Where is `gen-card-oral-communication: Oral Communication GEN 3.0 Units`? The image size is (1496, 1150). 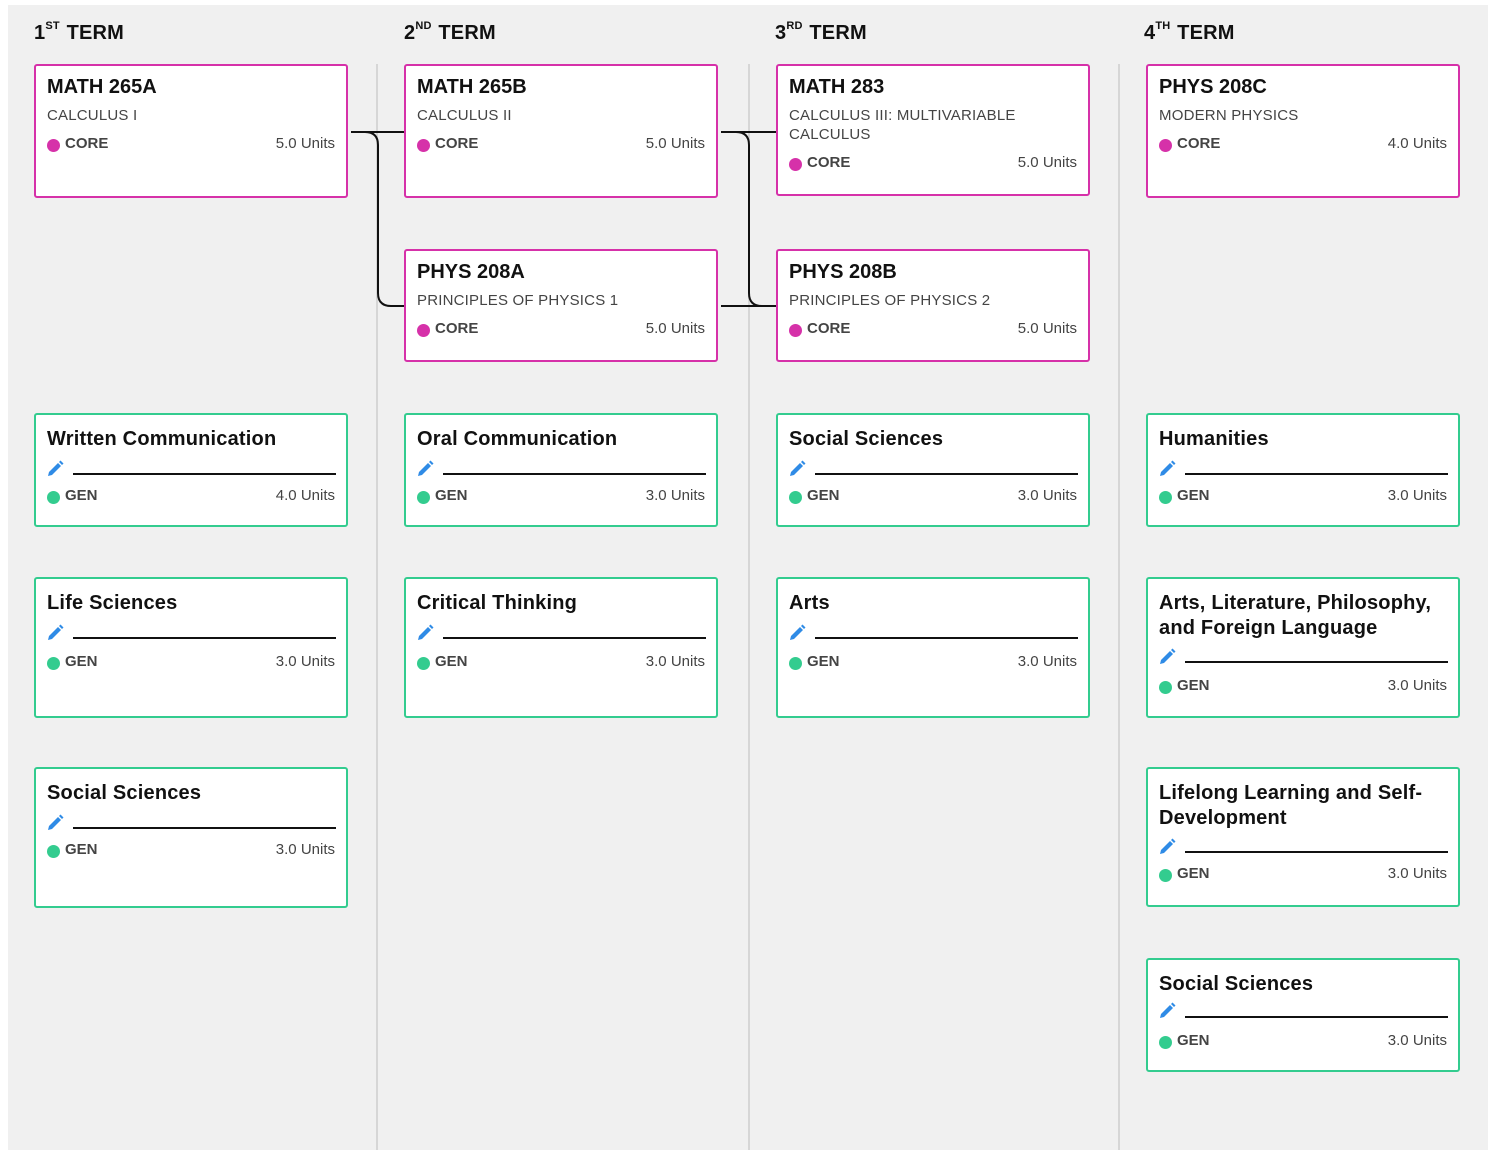 gen-card-oral-communication: Oral Communication GEN 3.0 Units is located at coordinates (561, 470).